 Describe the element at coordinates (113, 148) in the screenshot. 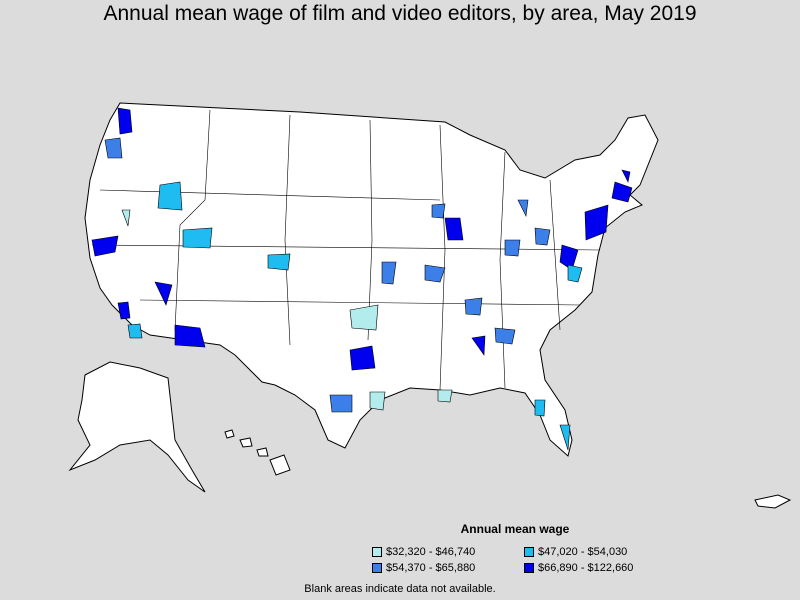

I see `area-portland` at that location.